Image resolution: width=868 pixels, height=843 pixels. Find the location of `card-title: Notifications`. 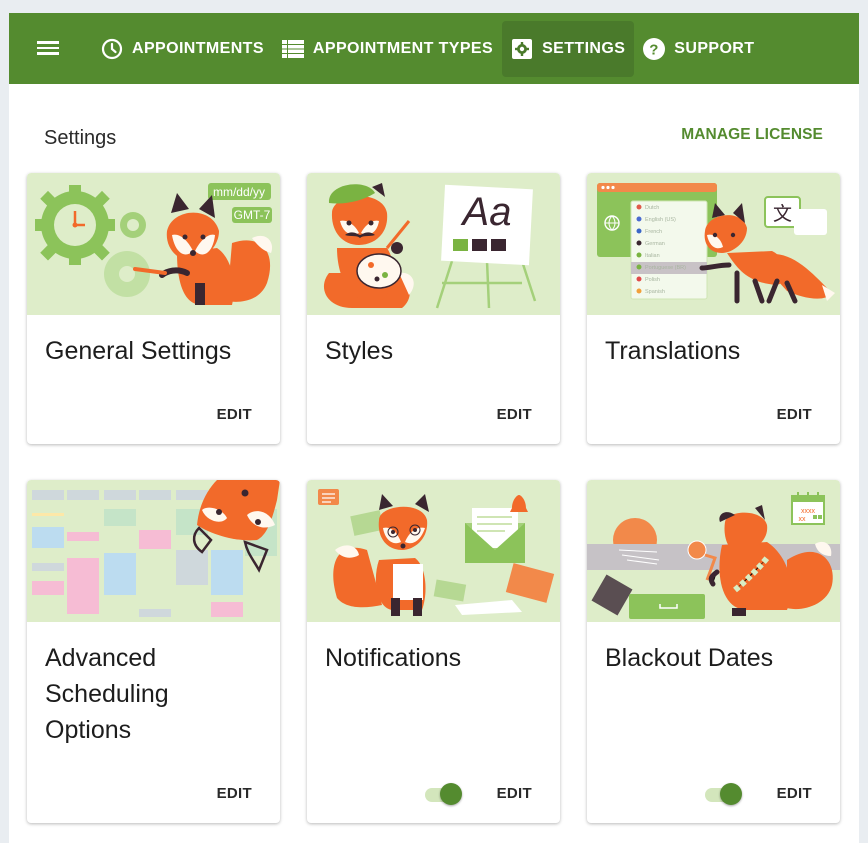

card-title: Notifications is located at coordinates (393, 658).